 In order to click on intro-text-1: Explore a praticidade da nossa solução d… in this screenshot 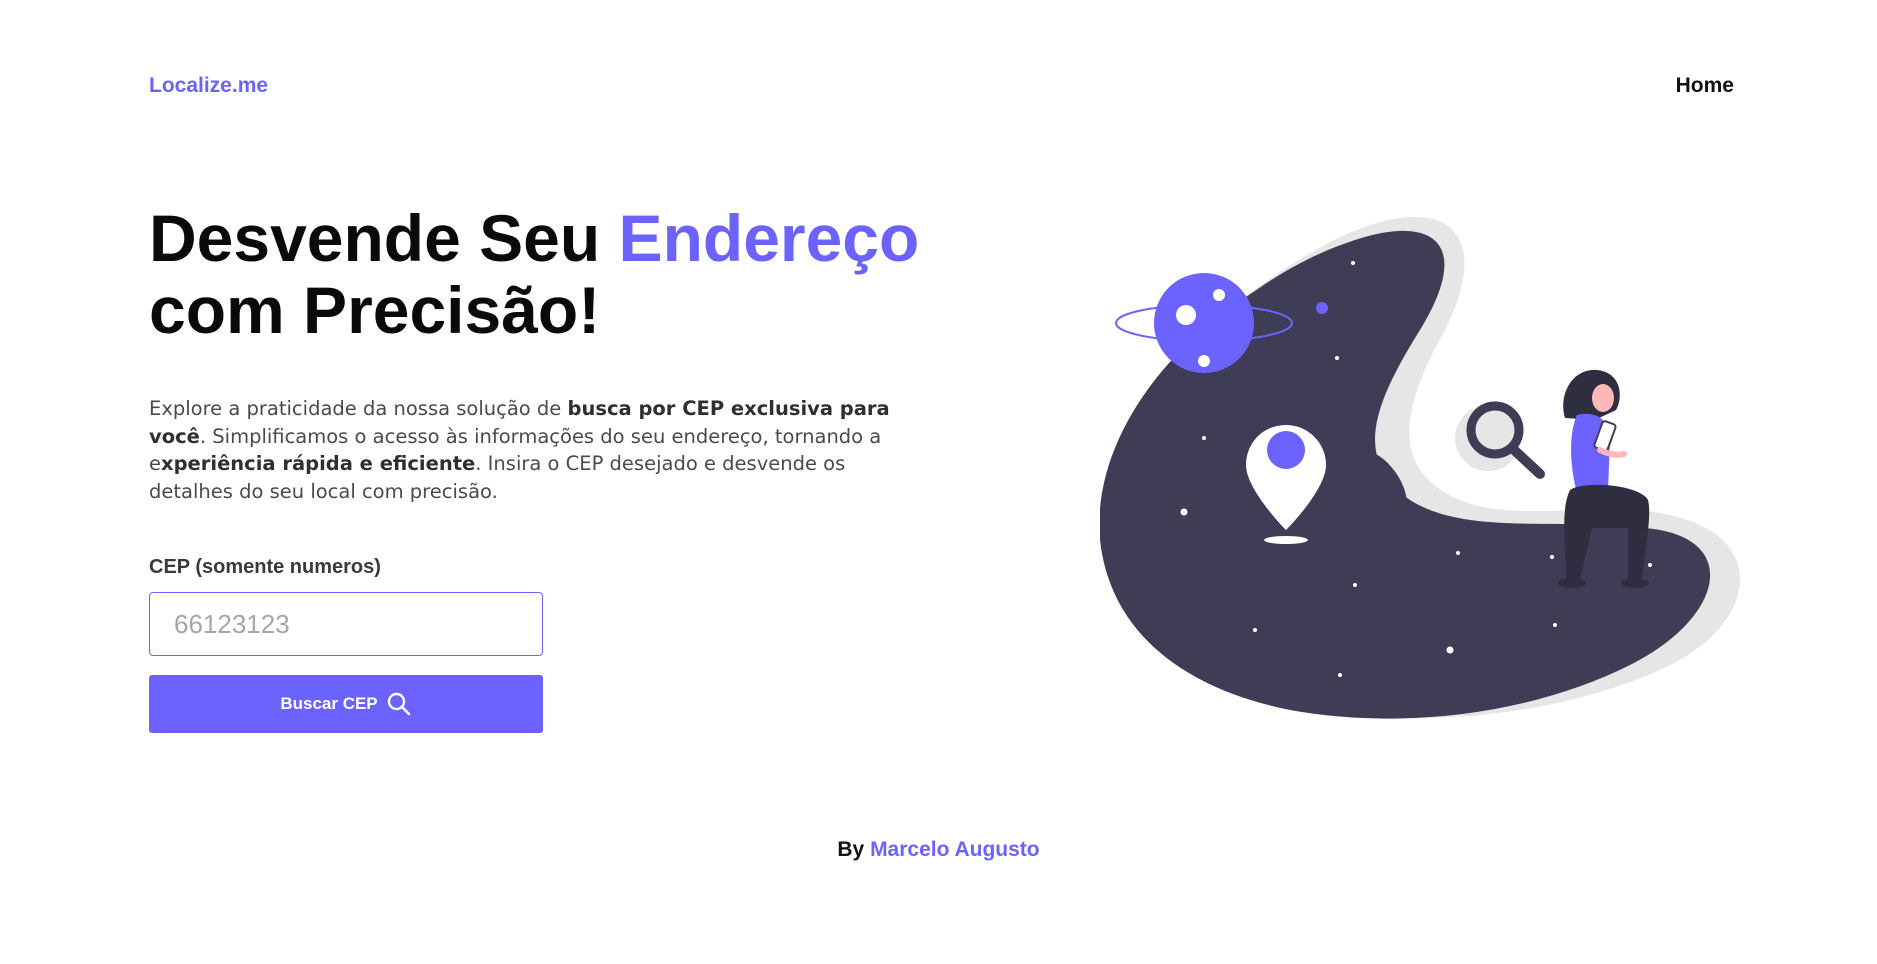, I will do `click(358, 408)`.